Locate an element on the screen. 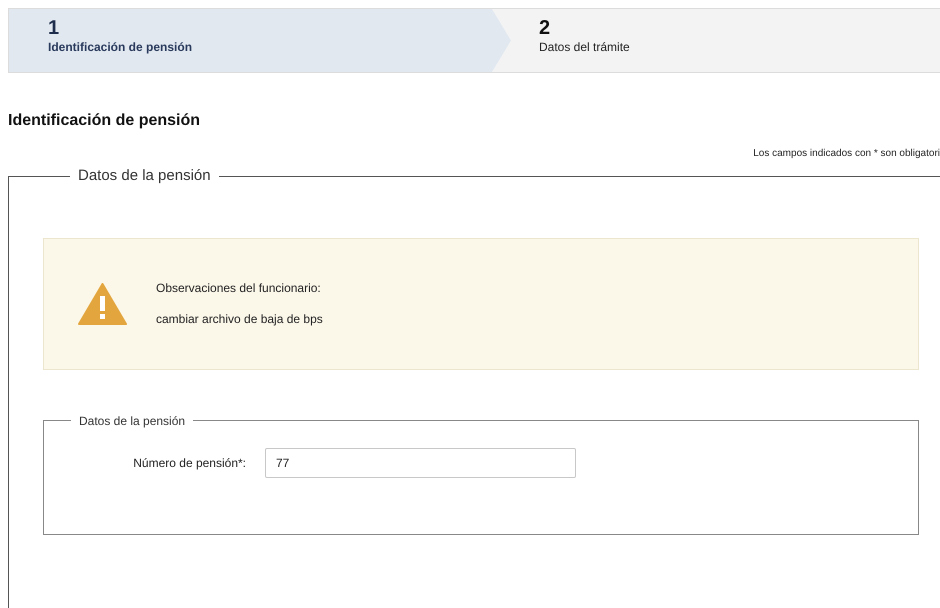 This screenshot has width=940, height=608. step-tab: 1 Identificación de pensión is located at coordinates (260, 40).